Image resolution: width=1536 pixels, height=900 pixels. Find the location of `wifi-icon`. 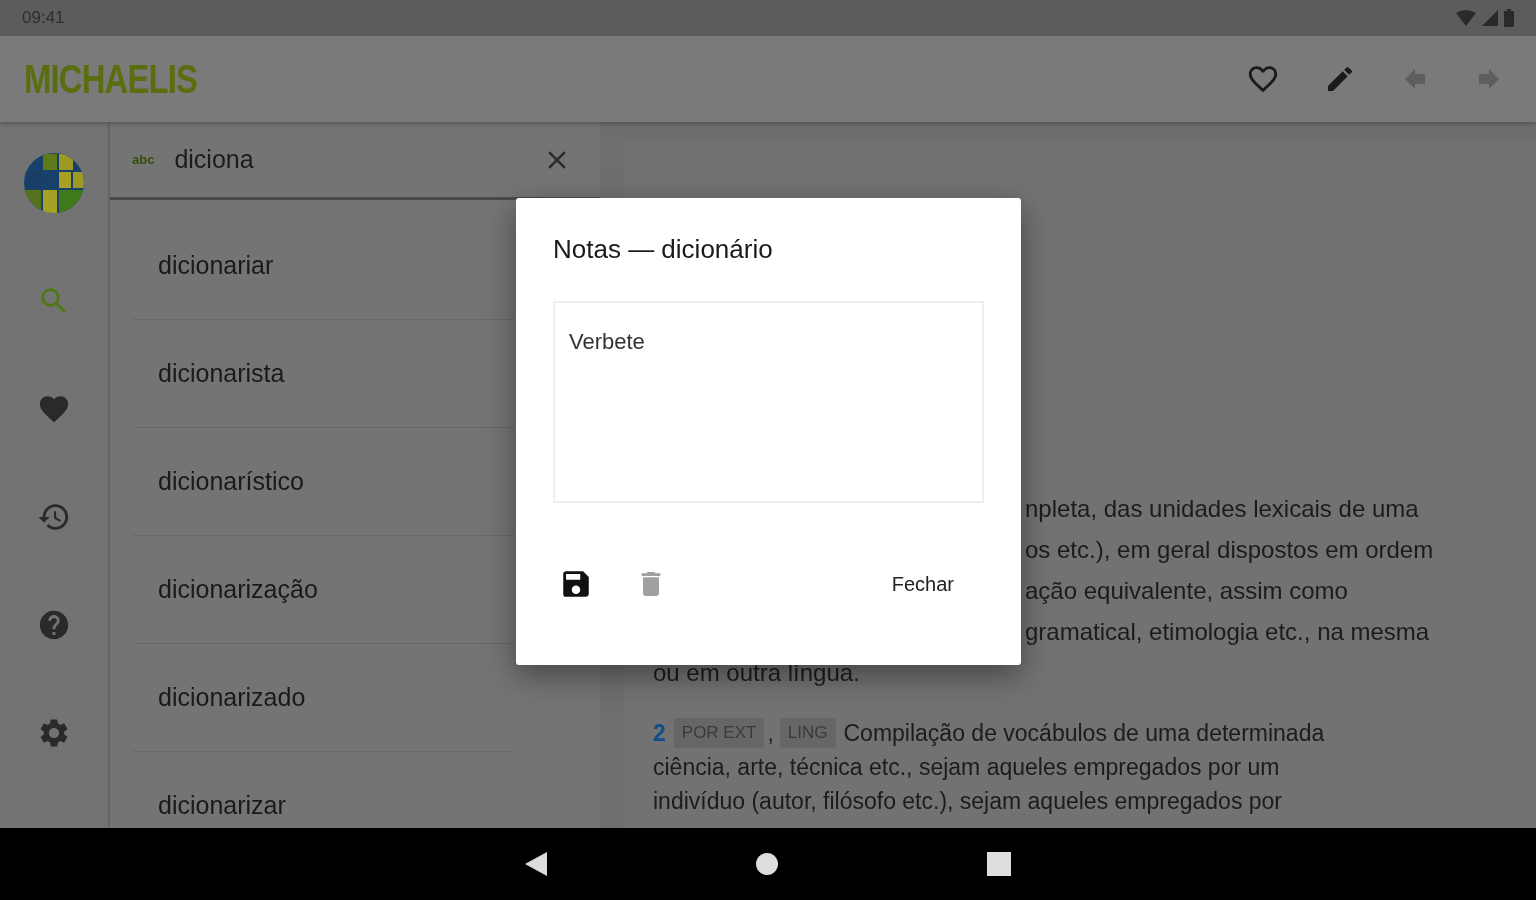

wifi-icon is located at coordinates (1466, 18).